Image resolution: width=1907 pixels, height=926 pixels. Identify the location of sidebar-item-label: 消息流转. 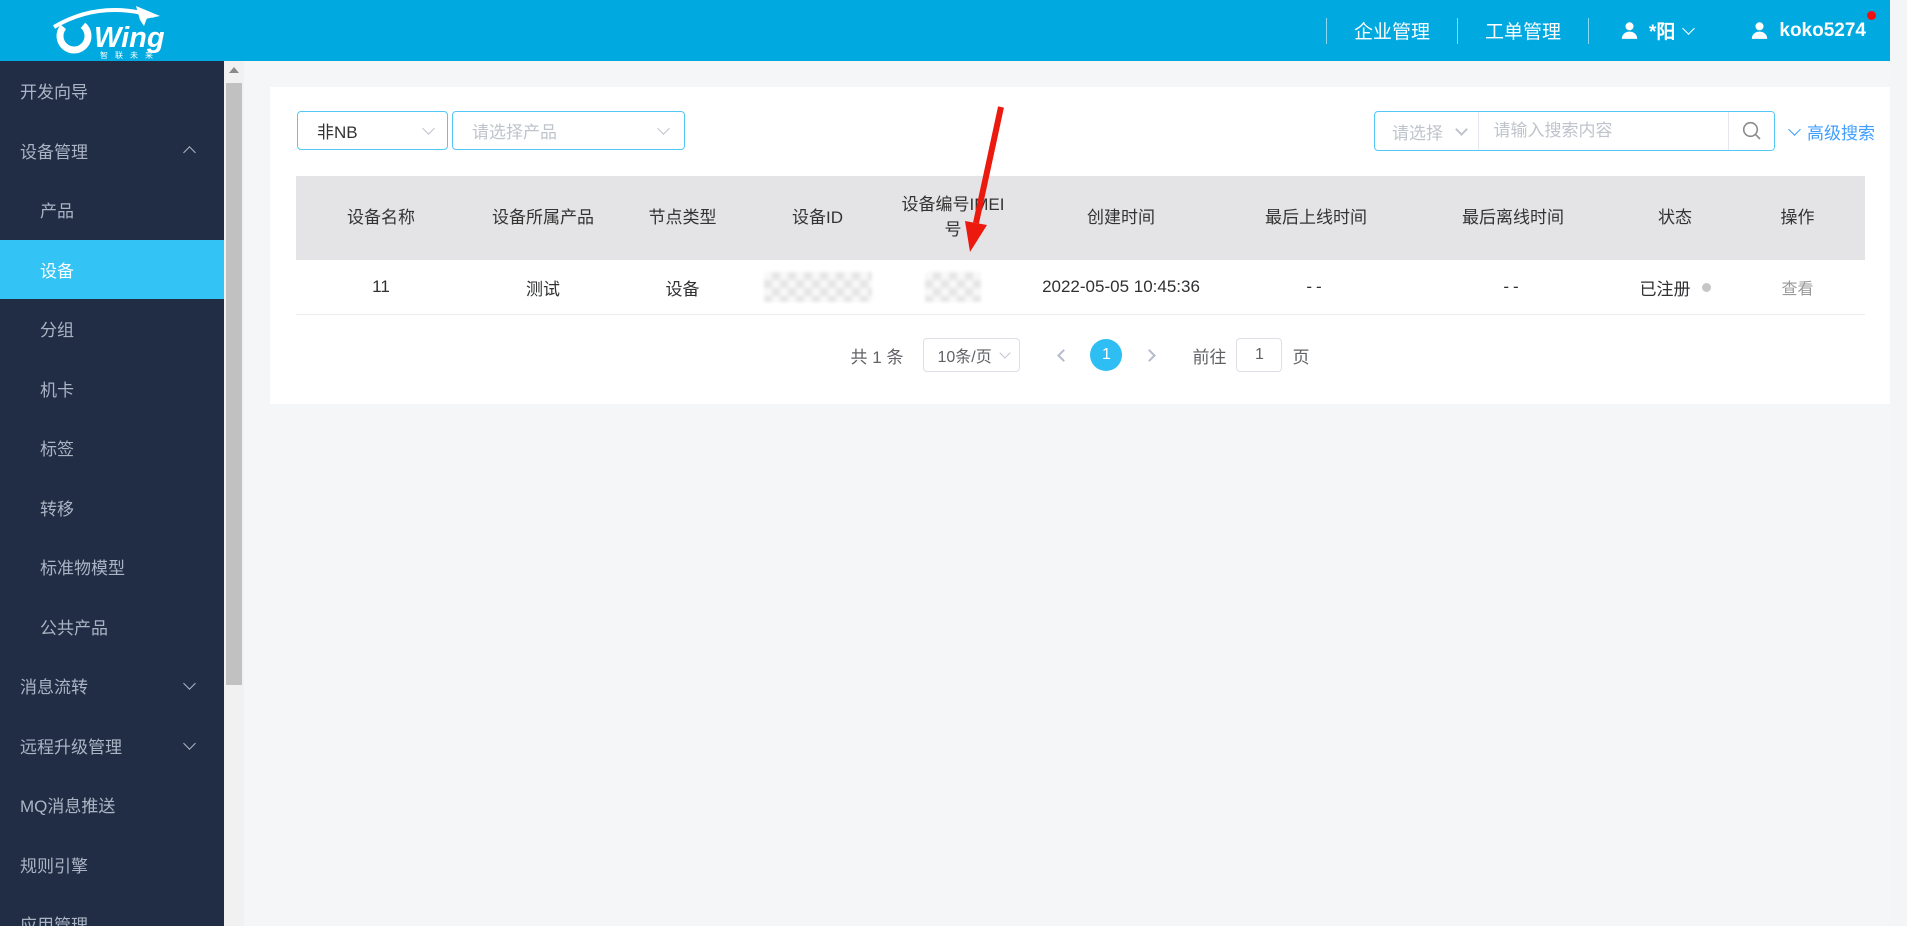
(54, 688).